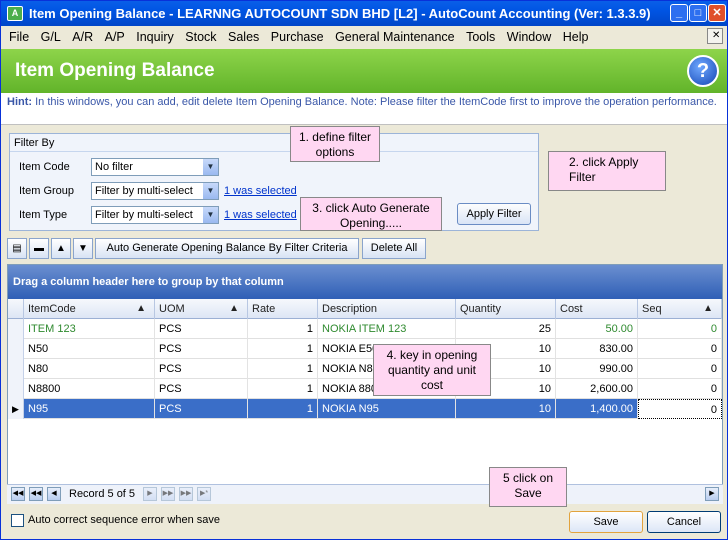 This screenshot has height=540, width=728. I want to click on first-record-icon: ◀◀, so click(18, 494).